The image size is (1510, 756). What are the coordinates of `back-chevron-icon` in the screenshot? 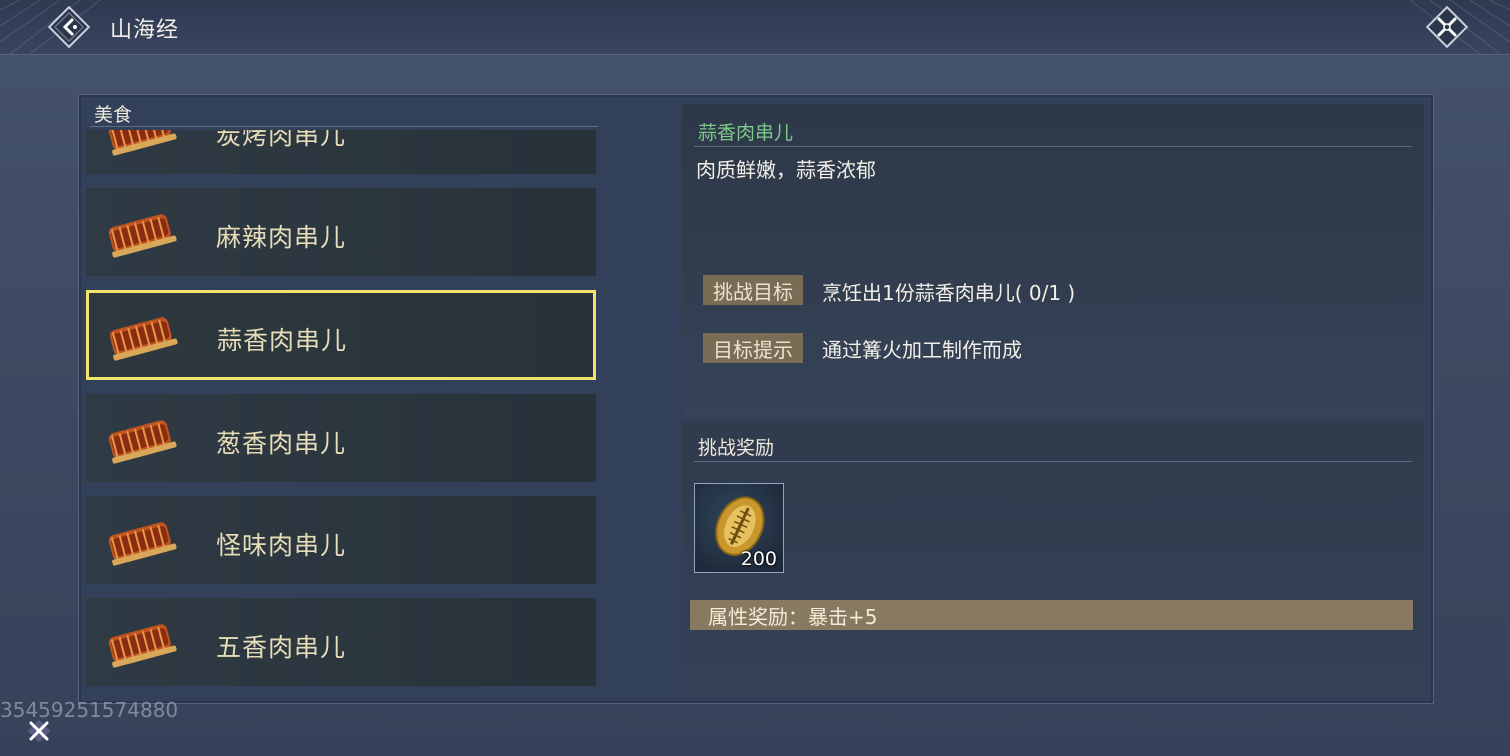 It's located at (69, 27).